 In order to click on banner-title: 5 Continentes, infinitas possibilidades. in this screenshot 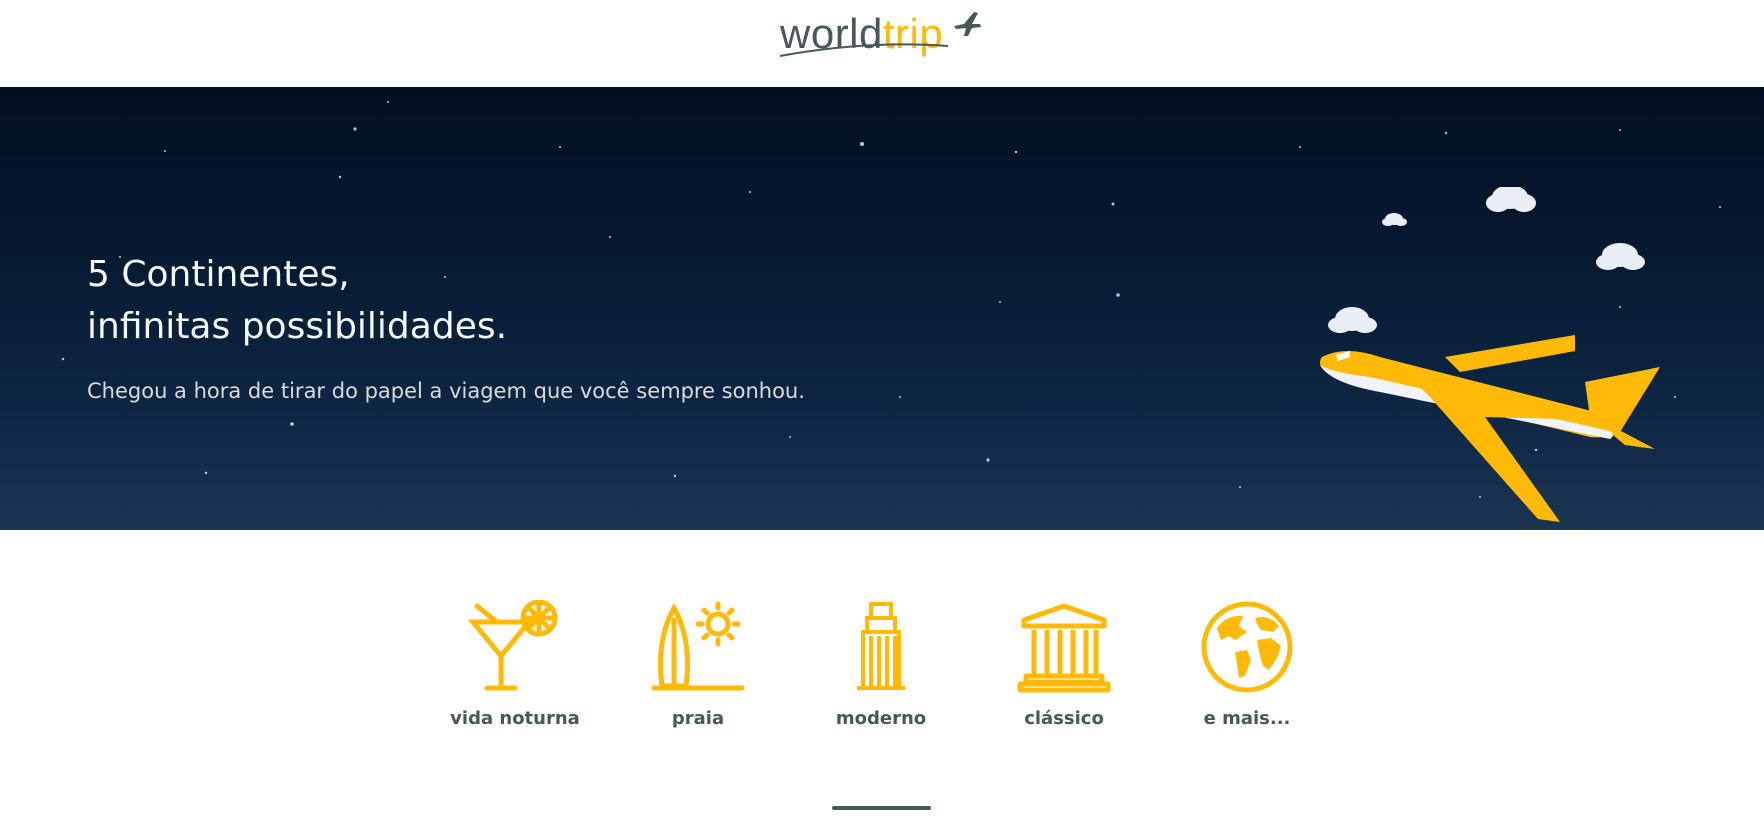, I will do `click(297, 301)`.